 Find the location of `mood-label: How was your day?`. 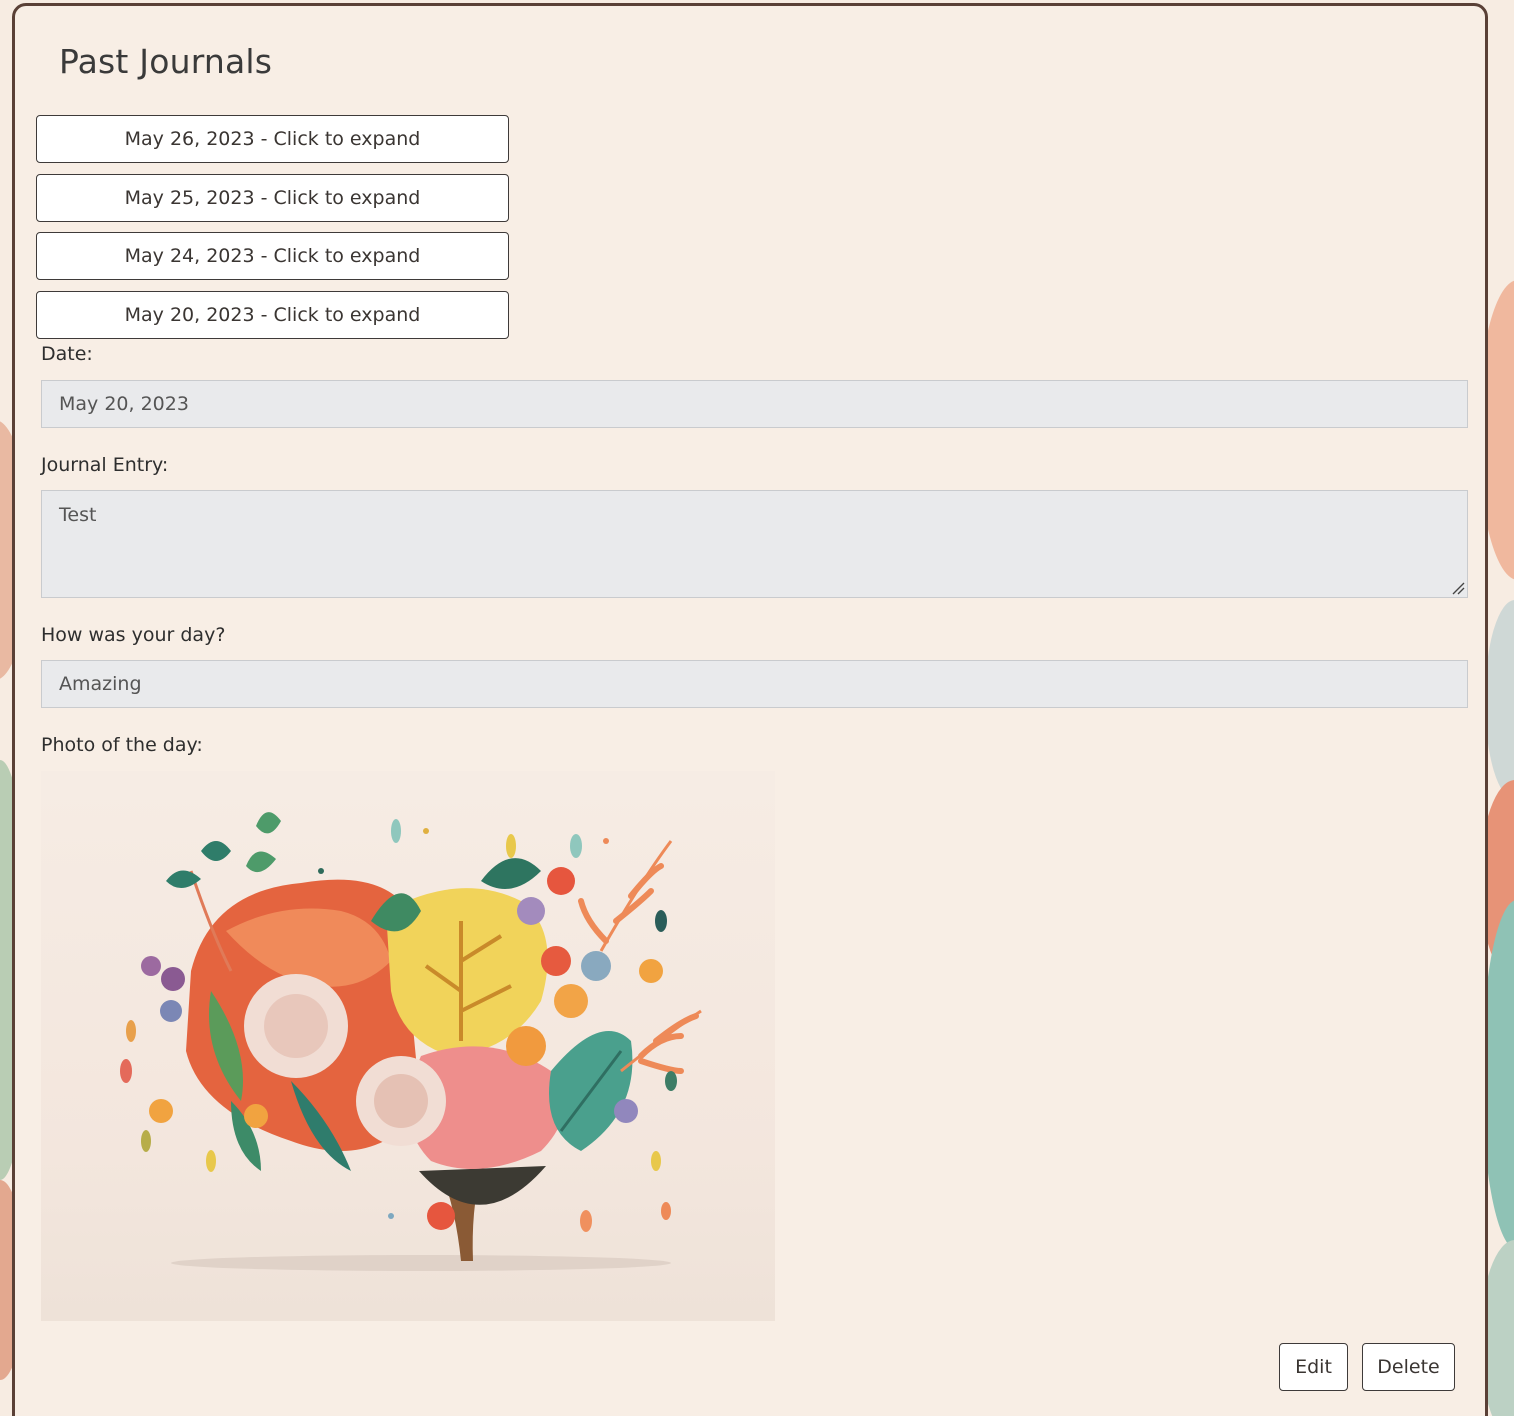

mood-label: How was your day? is located at coordinates (133, 635).